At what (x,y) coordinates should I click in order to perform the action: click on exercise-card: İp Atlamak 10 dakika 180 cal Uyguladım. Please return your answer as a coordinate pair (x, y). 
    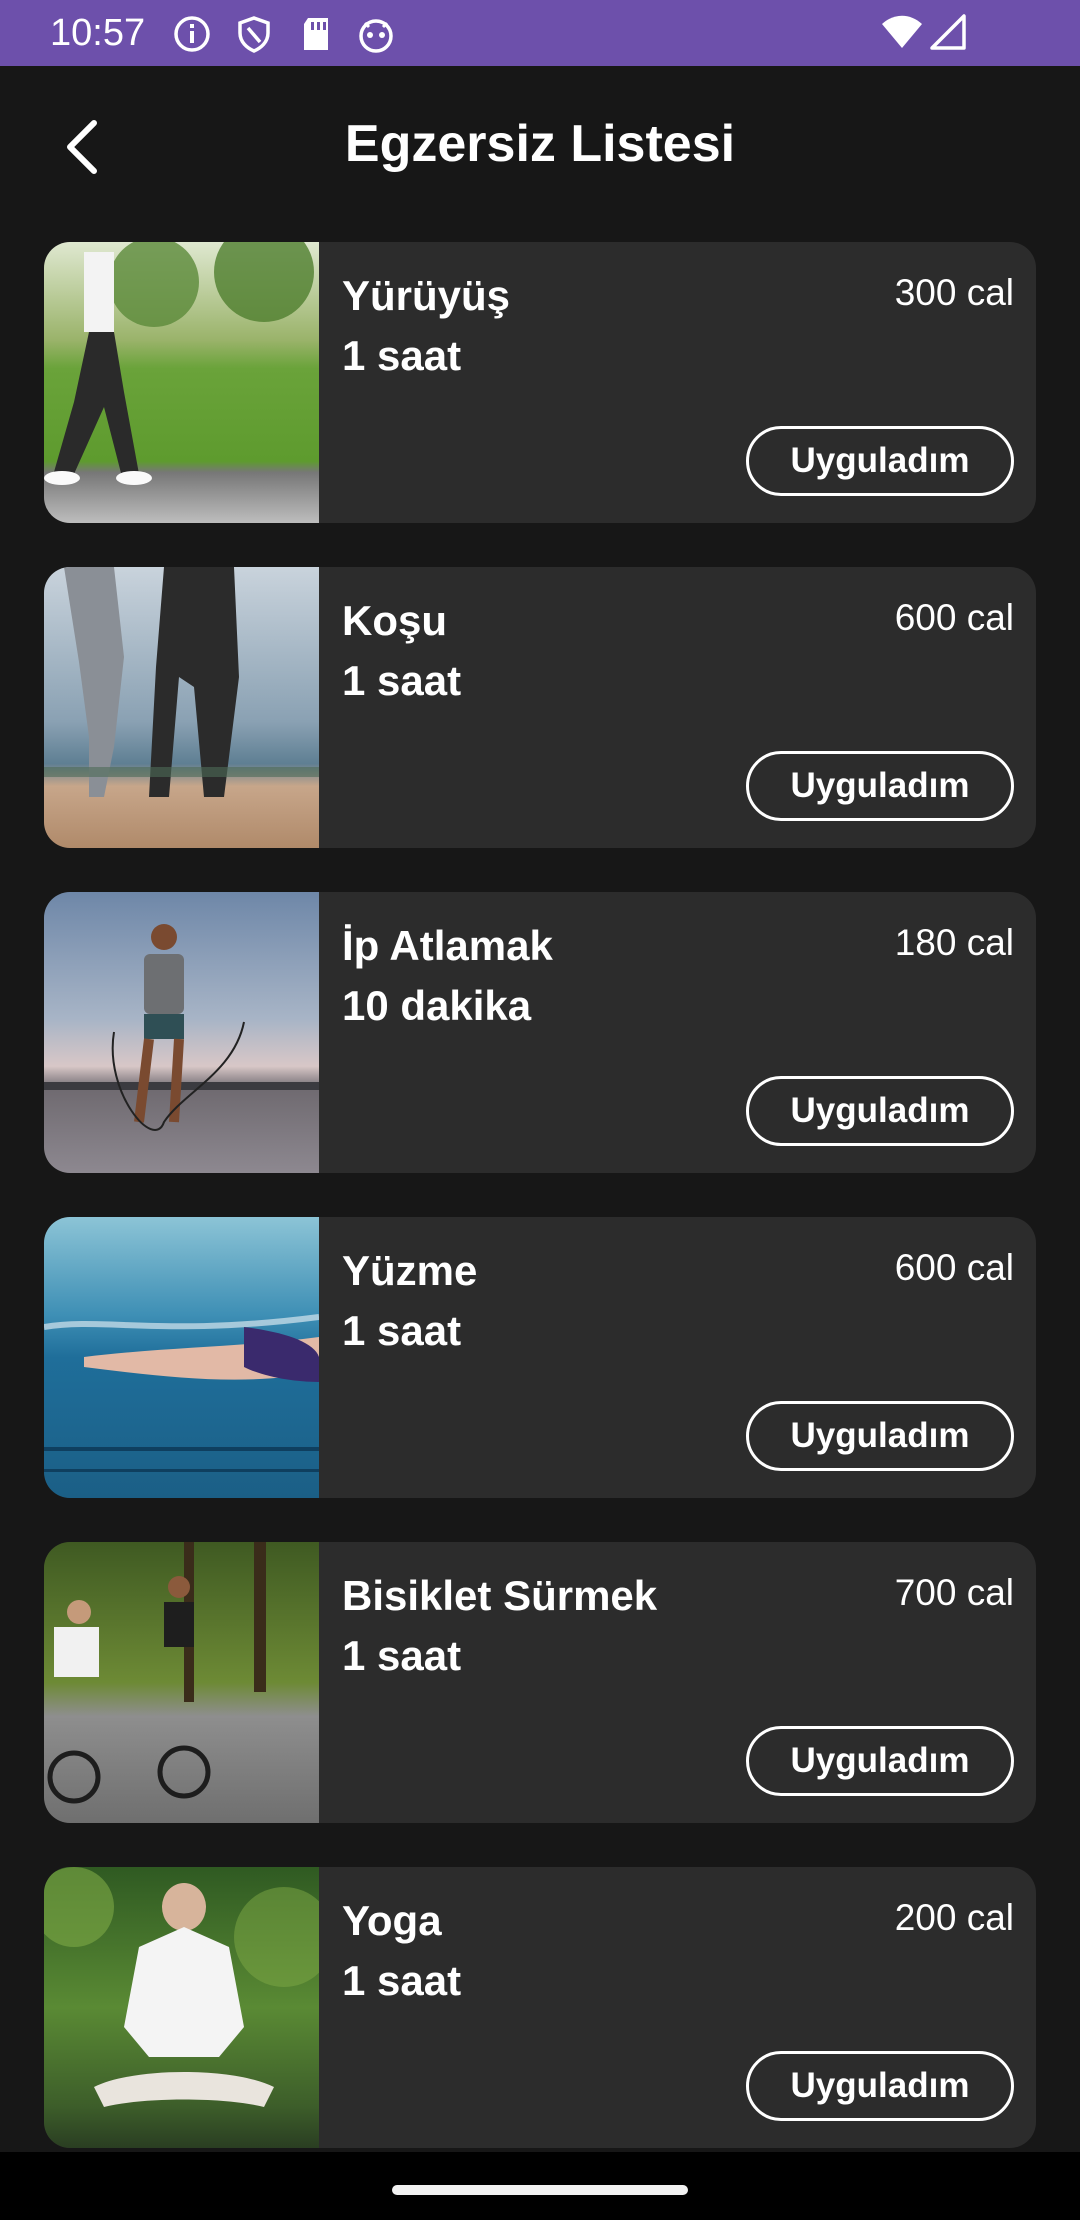
    Looking at the image, I should click on (540, 1032).